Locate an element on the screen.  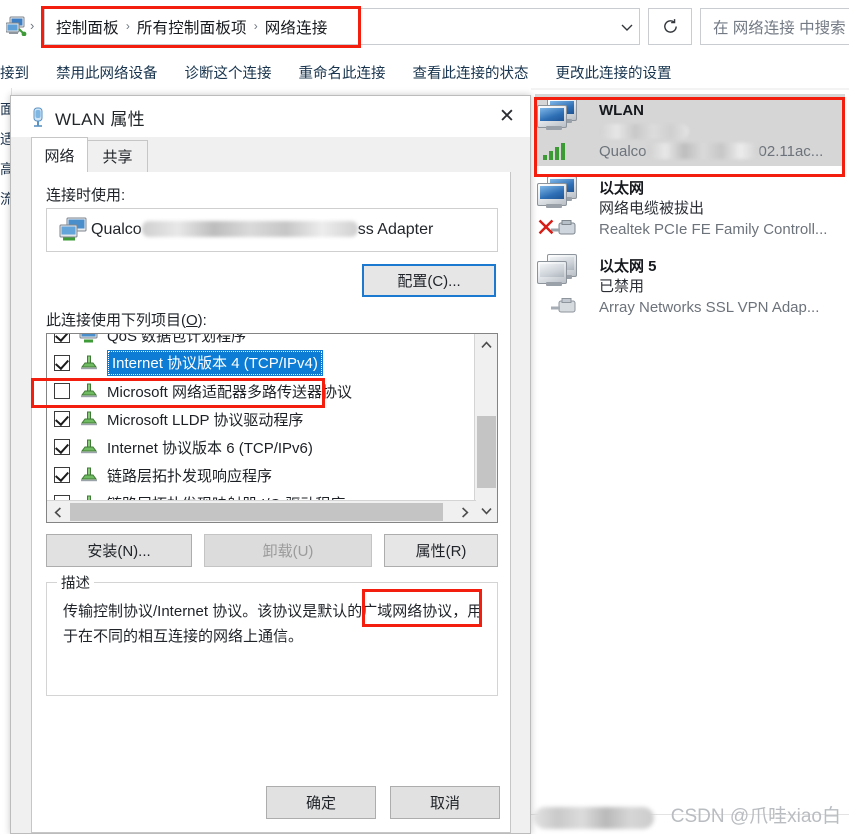
description-legend: 描述 is located at coordinates (75, 582).